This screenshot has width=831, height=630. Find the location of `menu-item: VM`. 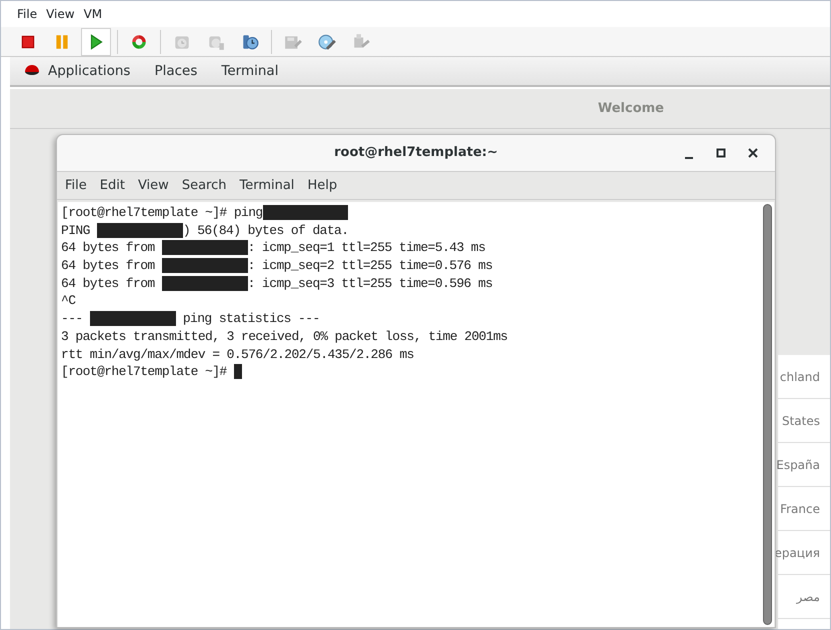

menu-item: VM is located at coordinates (93, 17).